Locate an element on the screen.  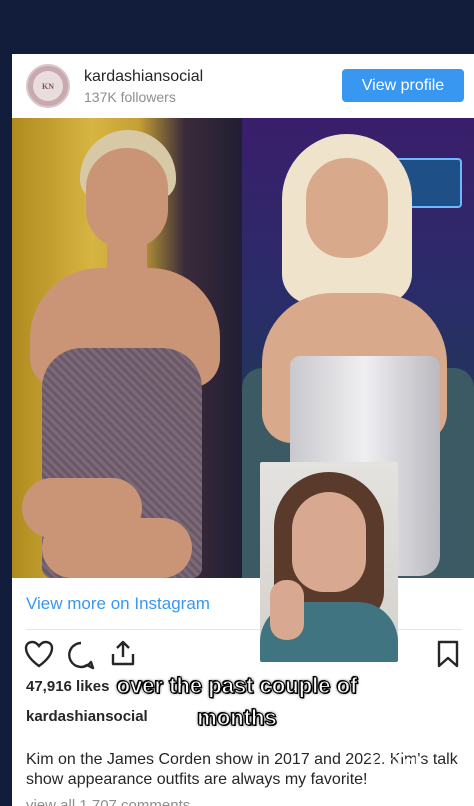
profile-avatar: KN is located at coordinates (48, 86).